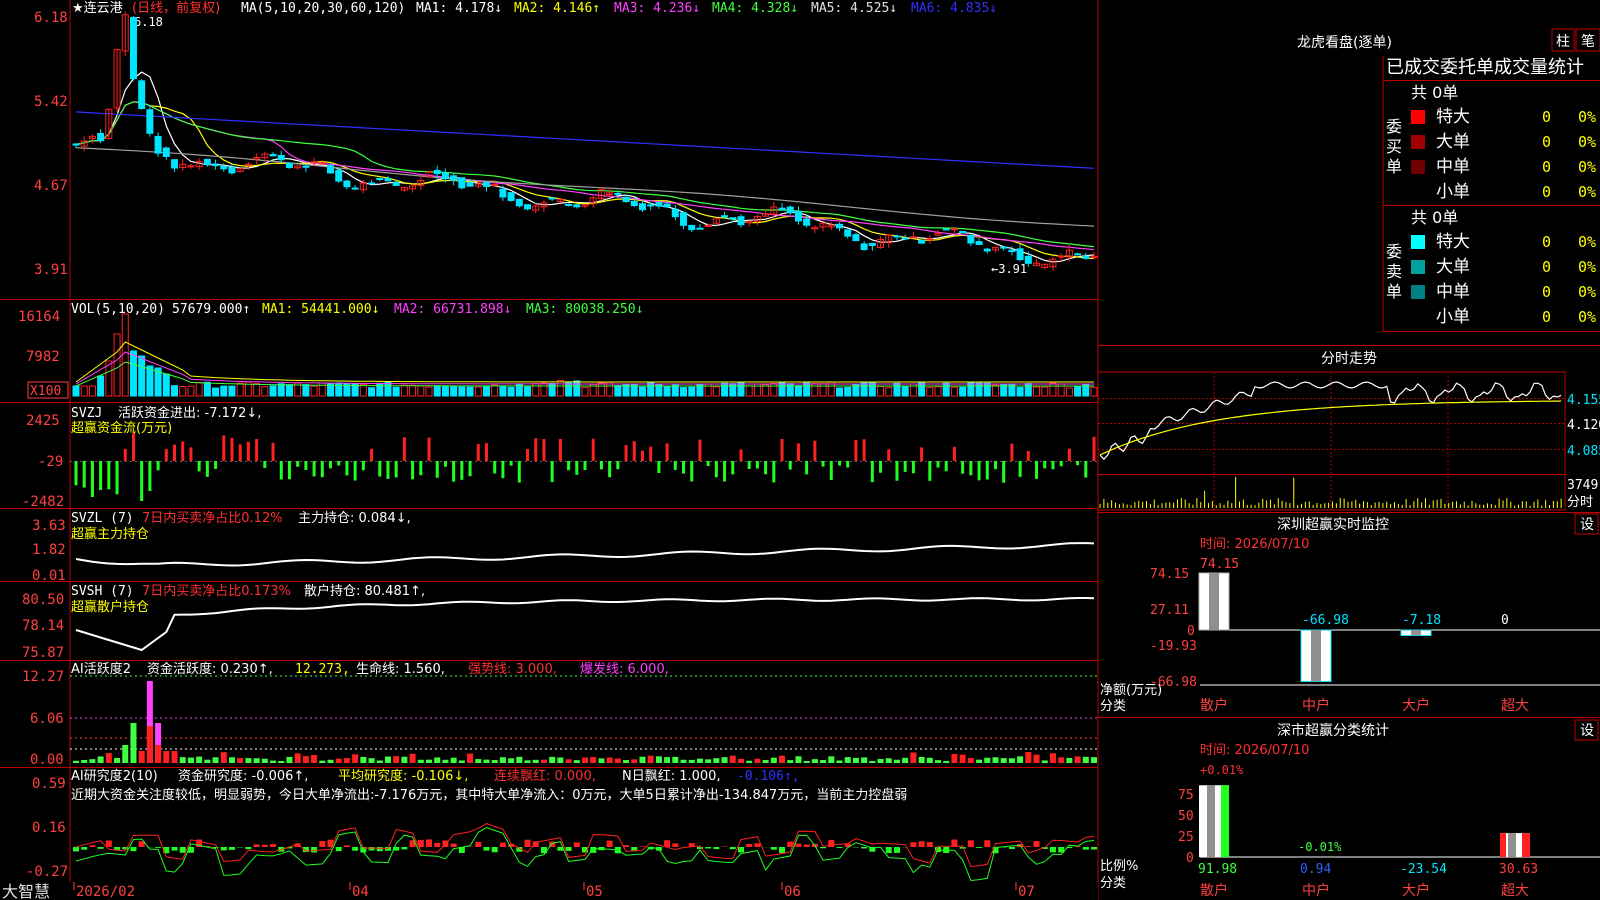 The image size is (1600, 900). I want to click on ai2-v5: -0.106↑,, so click(768, 776).